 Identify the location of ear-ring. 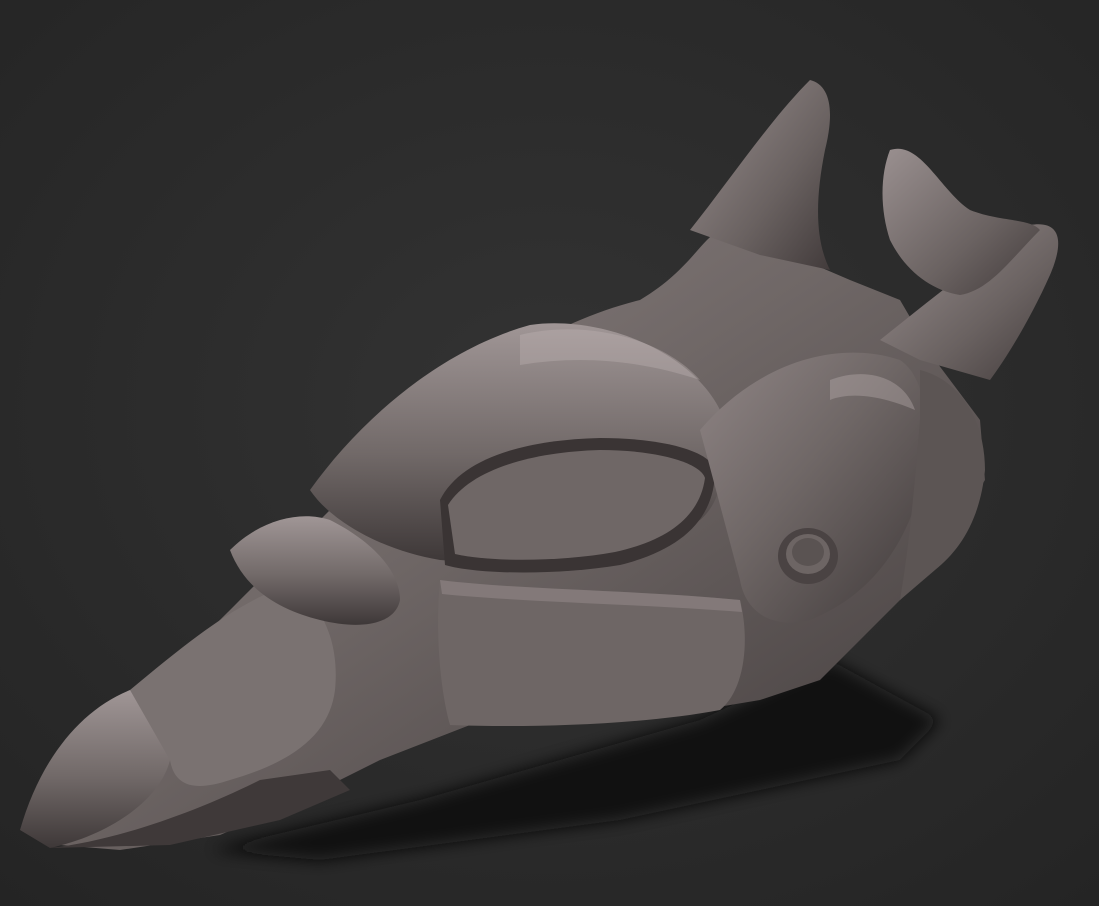
(808, 556).